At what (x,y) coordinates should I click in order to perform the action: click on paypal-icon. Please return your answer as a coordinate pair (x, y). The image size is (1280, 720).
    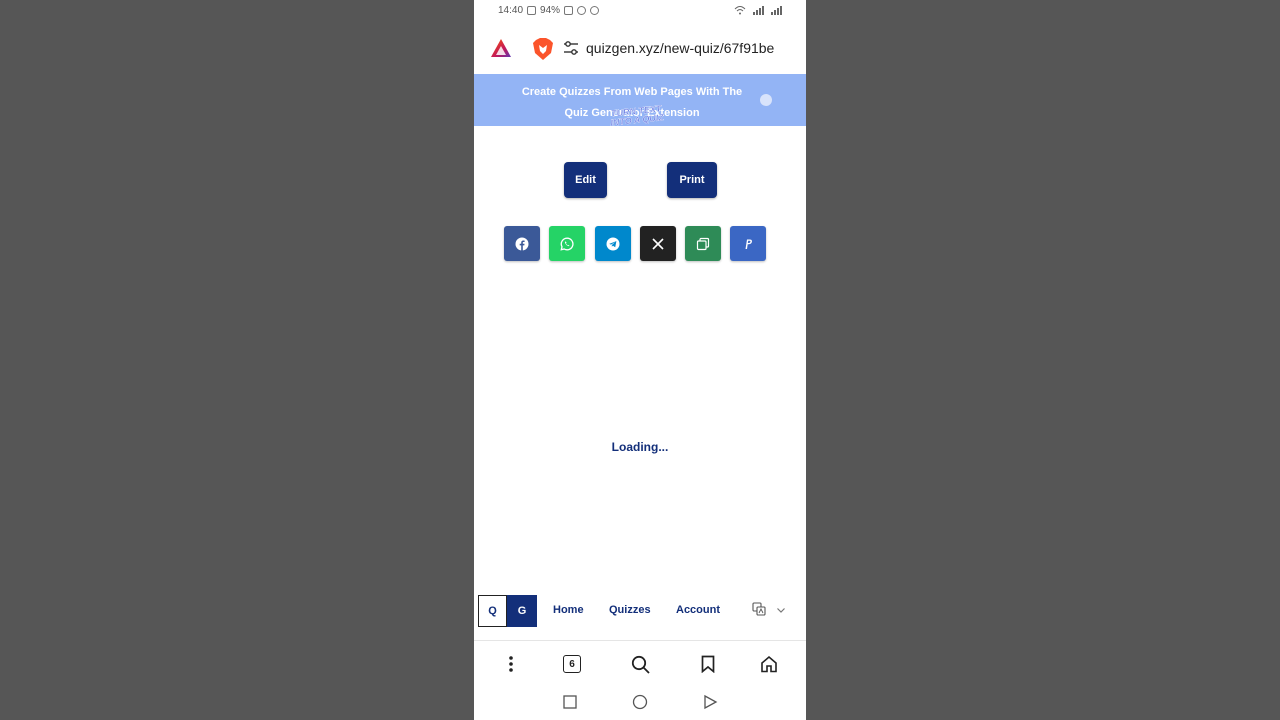
    Looking at the image, I should click on (748, 244).